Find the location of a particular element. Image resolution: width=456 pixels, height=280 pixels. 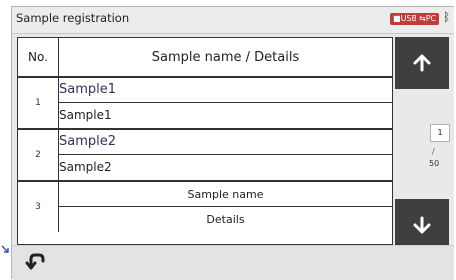

details-value: Sample1 is located at coordinates (85, 115).